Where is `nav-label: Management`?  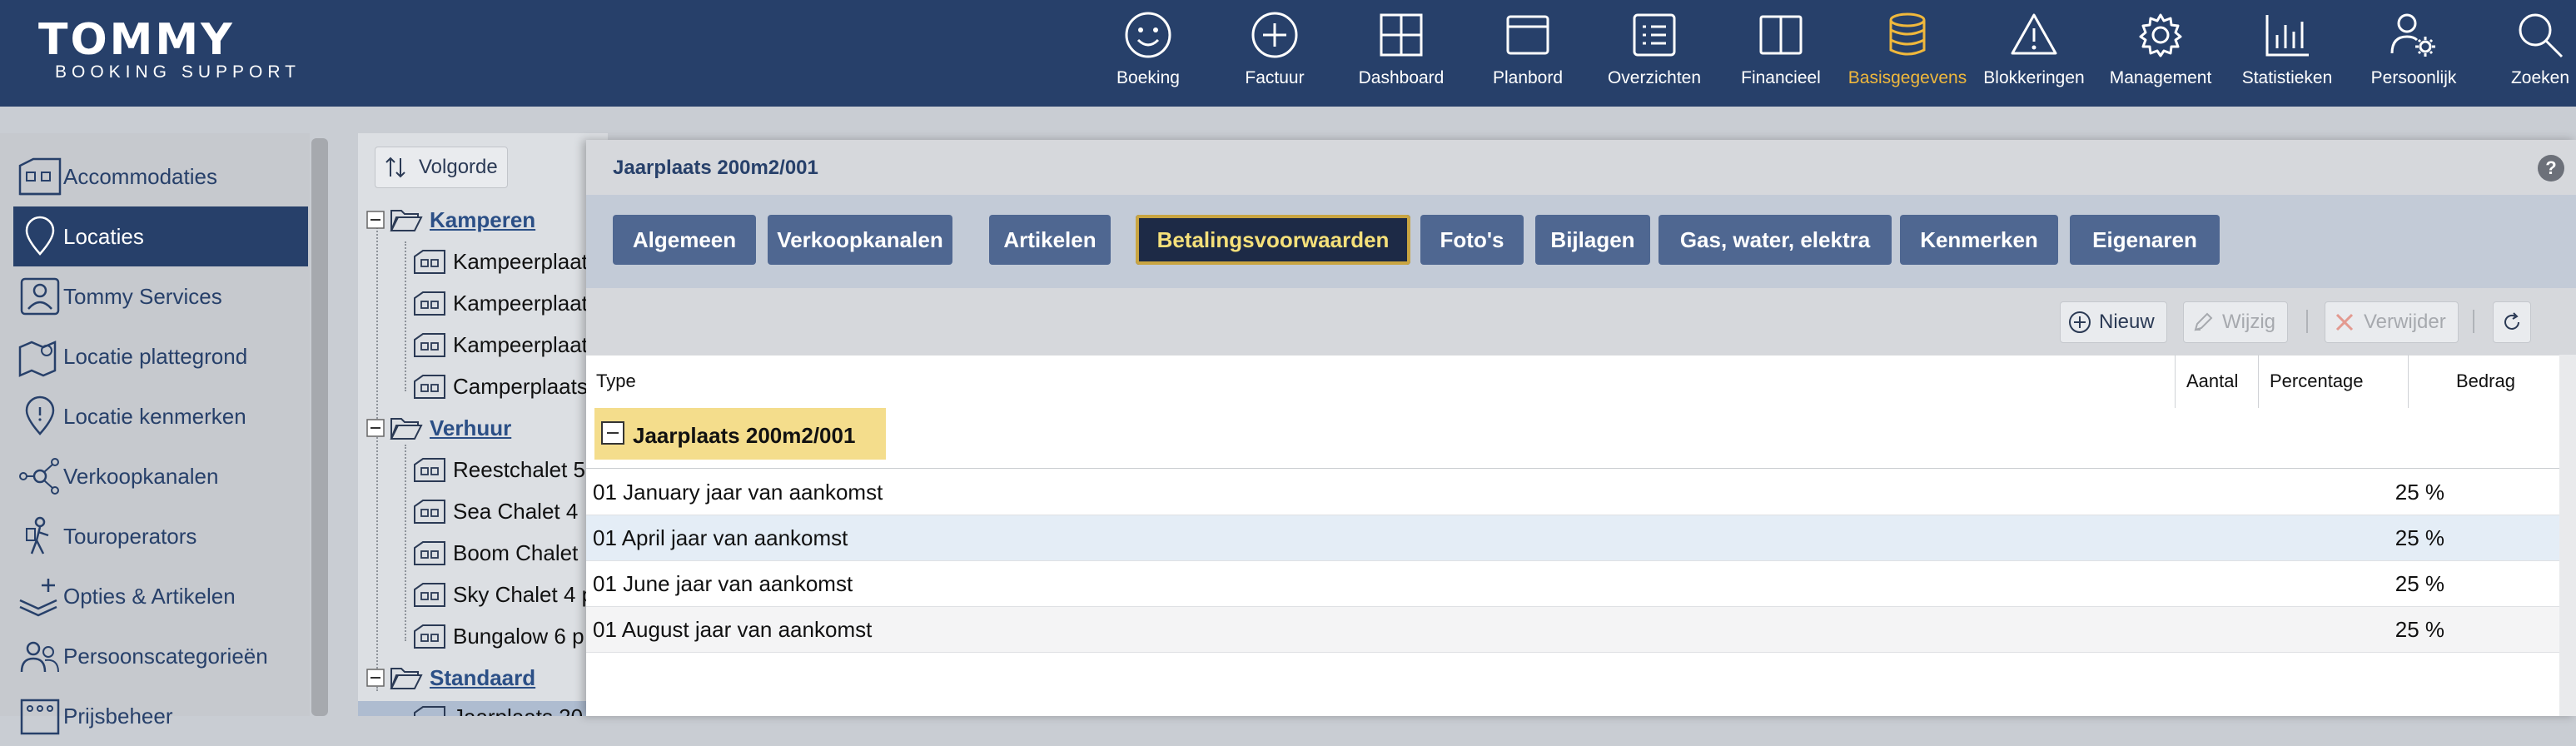
nav-label: Management is located at coordinates (2160, 77).